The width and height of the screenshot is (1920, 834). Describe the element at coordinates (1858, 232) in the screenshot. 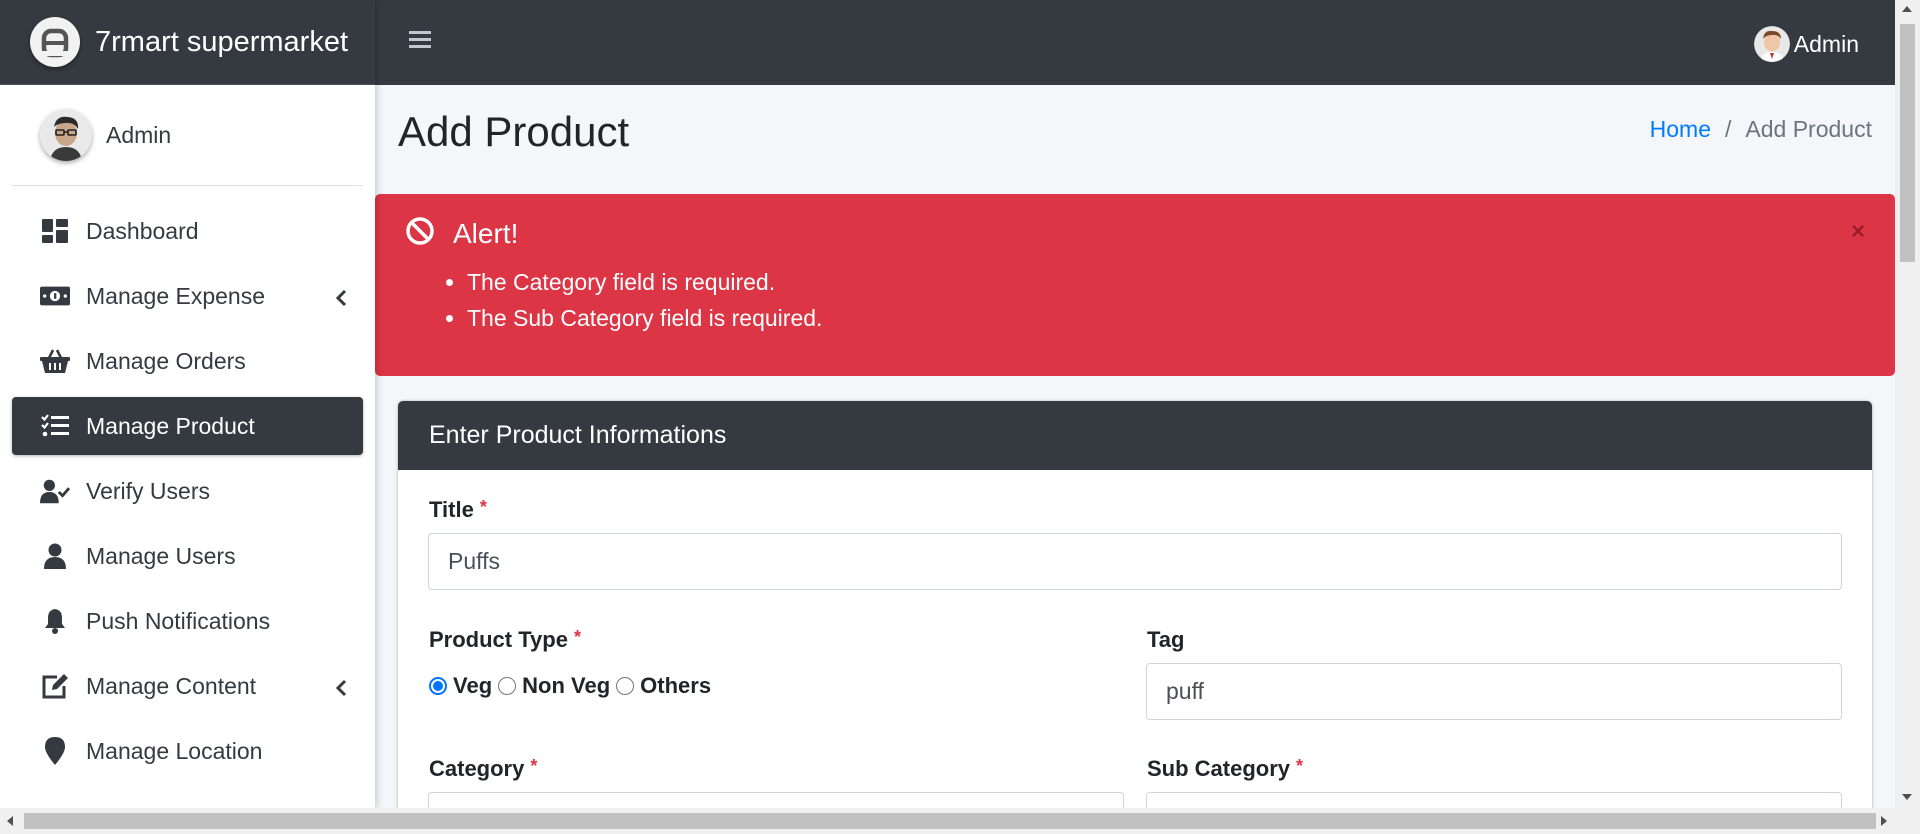

I see `alert-close-button: ×` at that location.